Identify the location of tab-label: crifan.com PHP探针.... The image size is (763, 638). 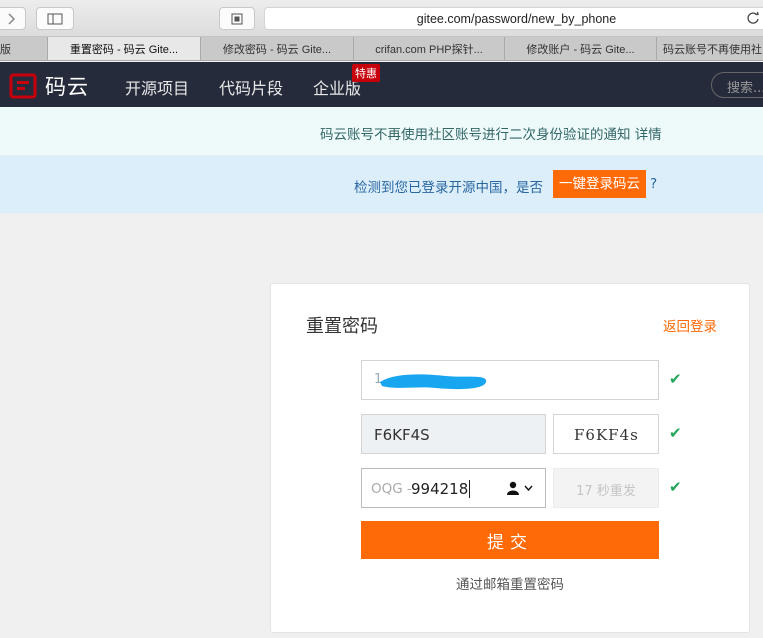
(429, 50).